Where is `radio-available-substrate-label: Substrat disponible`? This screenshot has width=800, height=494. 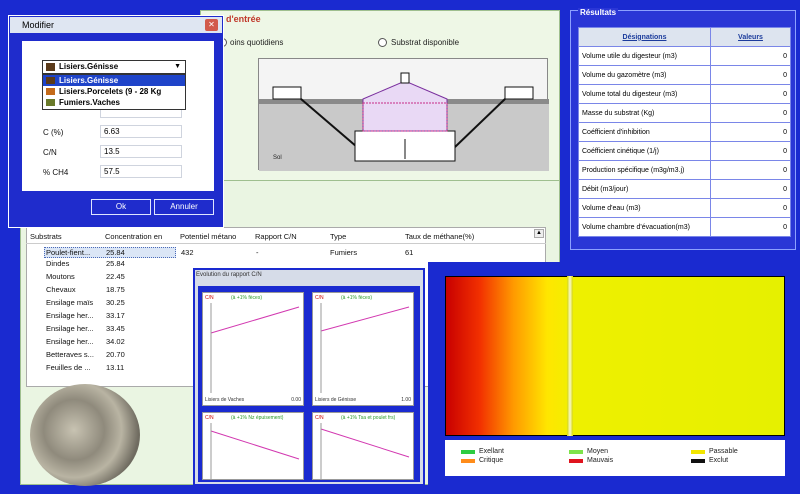 radio-available-substrate-label: Substrat disponible is located at coordinates (425, 42).